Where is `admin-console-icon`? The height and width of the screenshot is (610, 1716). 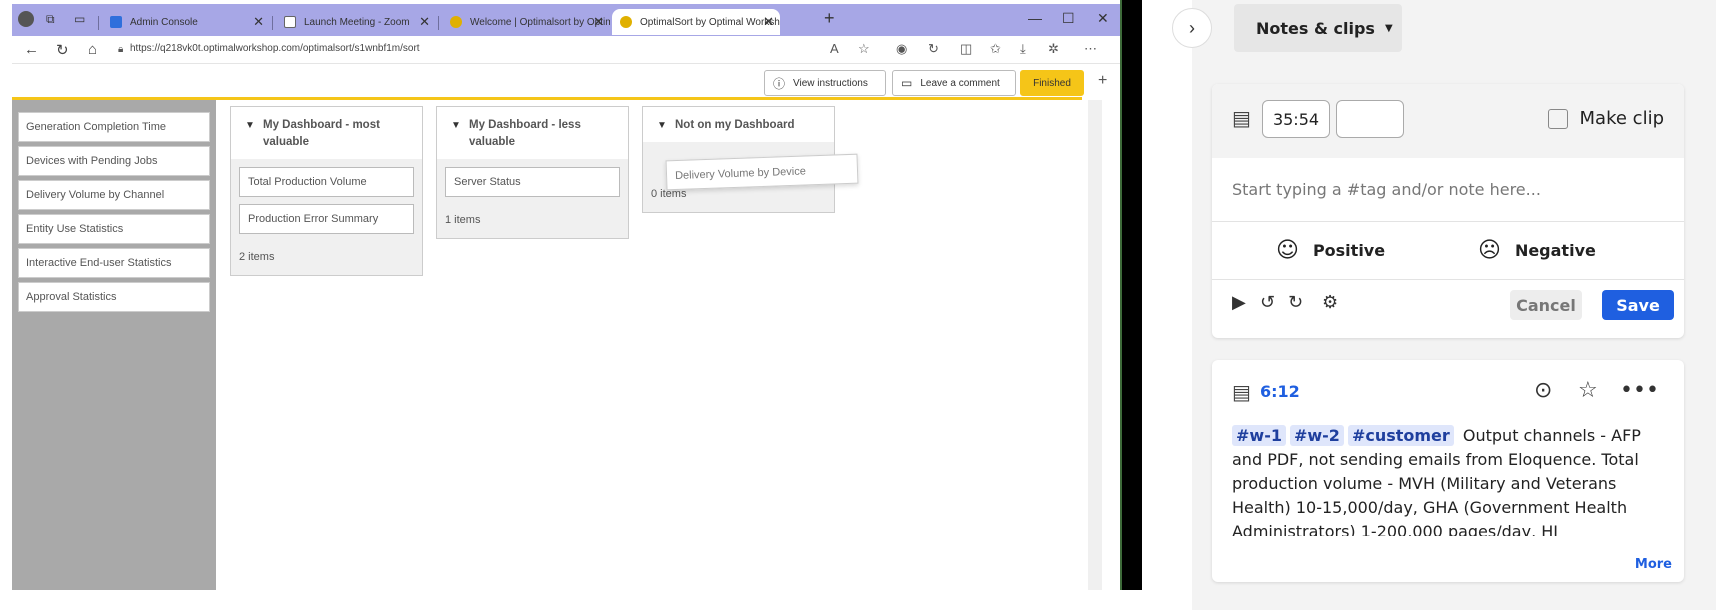 admin-console-icon is located at coordinates (116, 22).